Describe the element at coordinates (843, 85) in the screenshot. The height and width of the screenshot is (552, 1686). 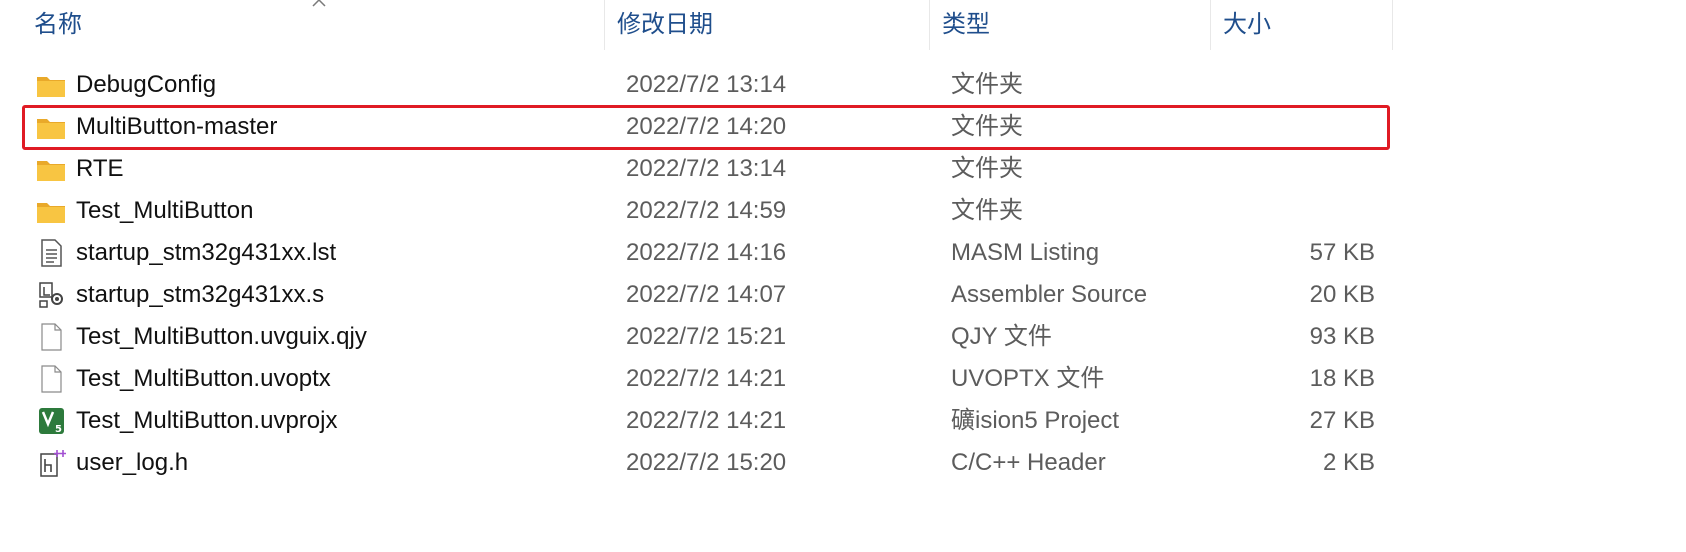
I see `file-row: DebugConfig 2022/7/2 13:14 文件夹` at that location.